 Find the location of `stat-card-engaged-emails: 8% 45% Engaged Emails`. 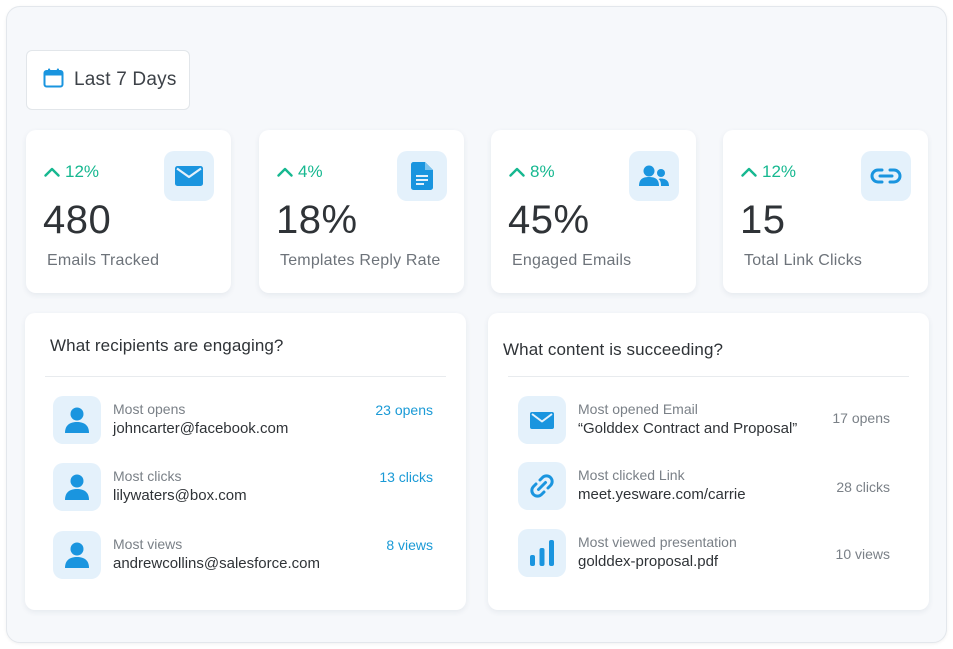

stat-card-engaged-emails: 8% 45% Engaged Emails is located at coordinates (593, 211).